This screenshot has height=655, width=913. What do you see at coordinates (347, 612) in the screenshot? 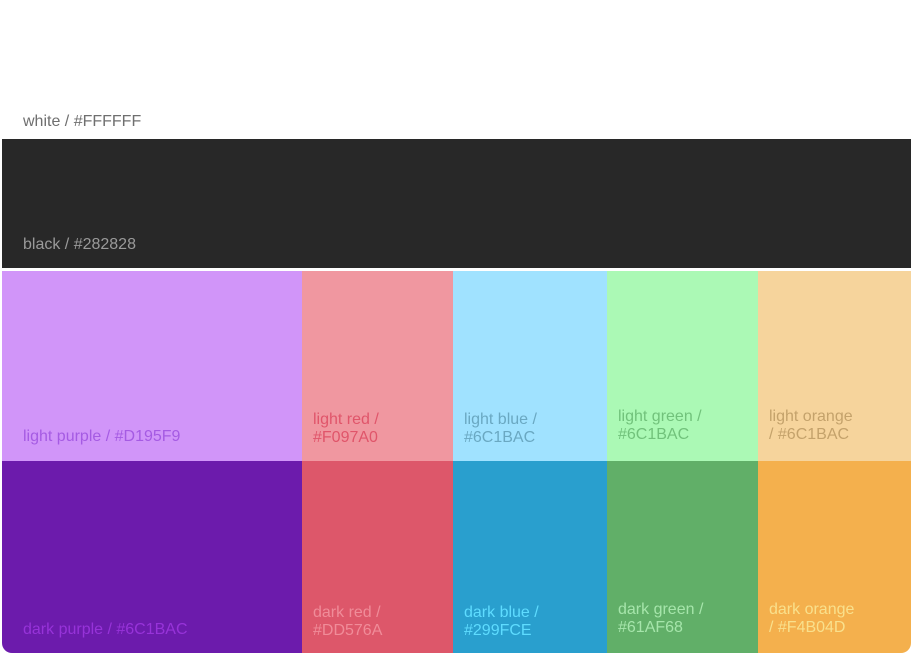
I see `dark-red-label-line1: dark red /` at bounding box center [347, 612].